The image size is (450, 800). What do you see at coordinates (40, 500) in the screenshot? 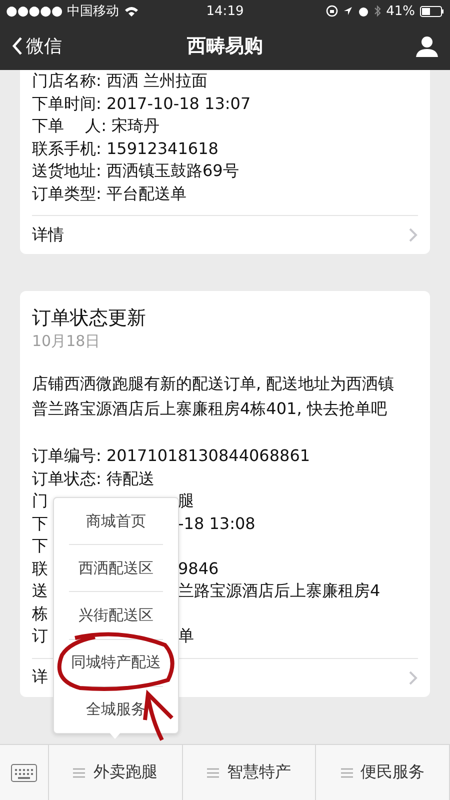
I see `order-detail-text: 门` at bounding box center [40, 500].